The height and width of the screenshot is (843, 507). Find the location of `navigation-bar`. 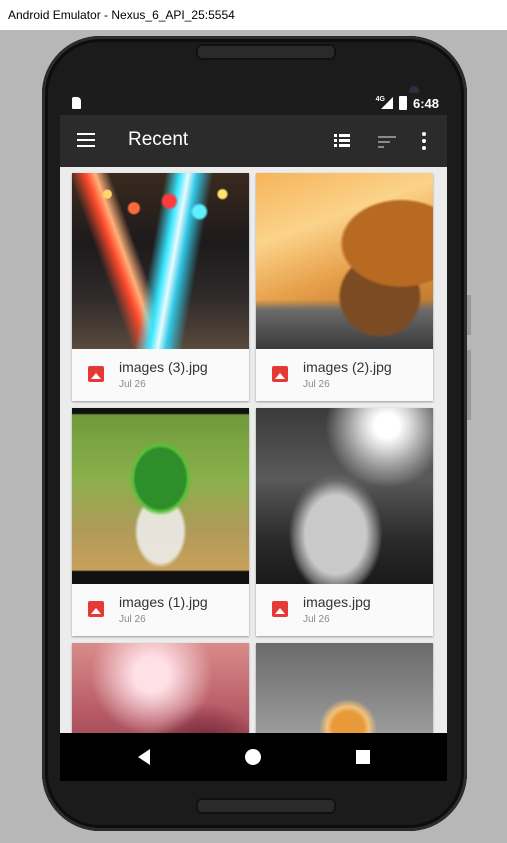

navigation-bar is located at coordinates (253, 757).